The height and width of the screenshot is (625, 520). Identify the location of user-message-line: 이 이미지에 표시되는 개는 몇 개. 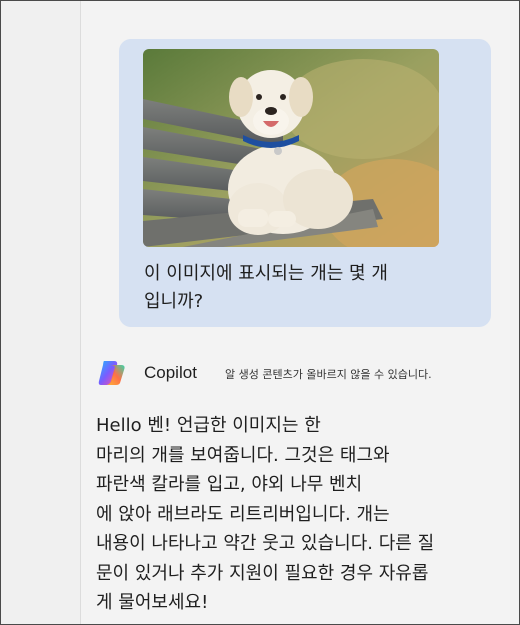
(266, 273).